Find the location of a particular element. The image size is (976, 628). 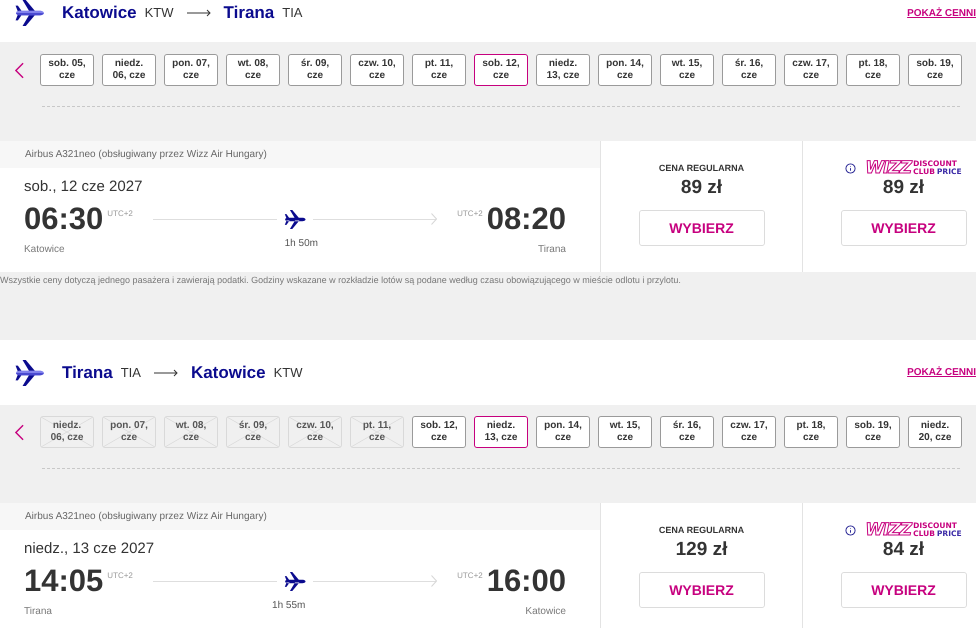

date-option: niedz. 06, cze is located at coordinates (129, 70).